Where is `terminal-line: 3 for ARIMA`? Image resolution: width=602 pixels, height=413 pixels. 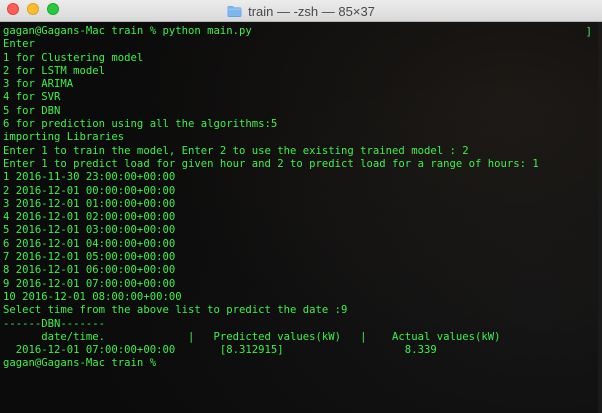 terminal-line: 3 for ARIMA is located at coordinates (38, 84).